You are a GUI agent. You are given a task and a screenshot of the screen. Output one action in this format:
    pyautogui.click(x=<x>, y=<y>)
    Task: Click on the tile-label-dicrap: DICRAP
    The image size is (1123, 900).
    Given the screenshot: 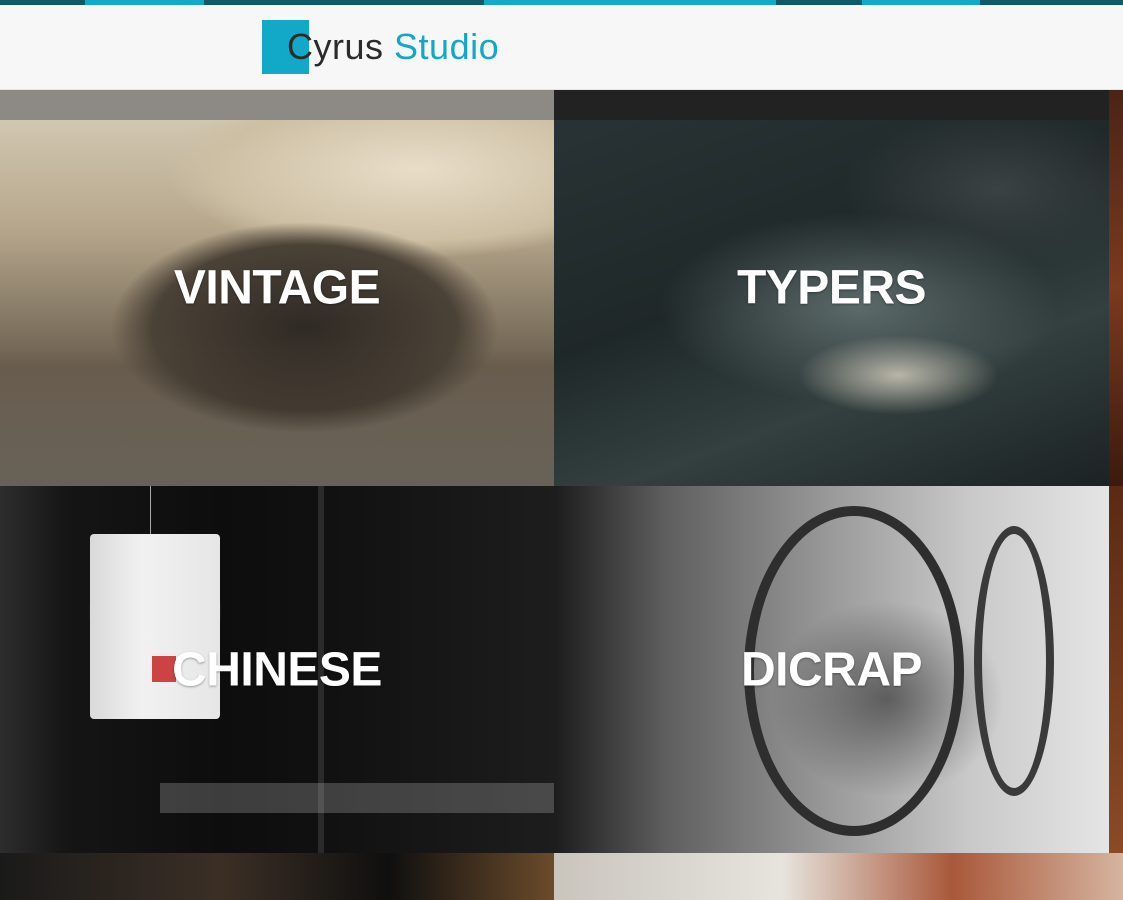 What is the action you would take?
    pyautogui.click(x=831, y=669)
    